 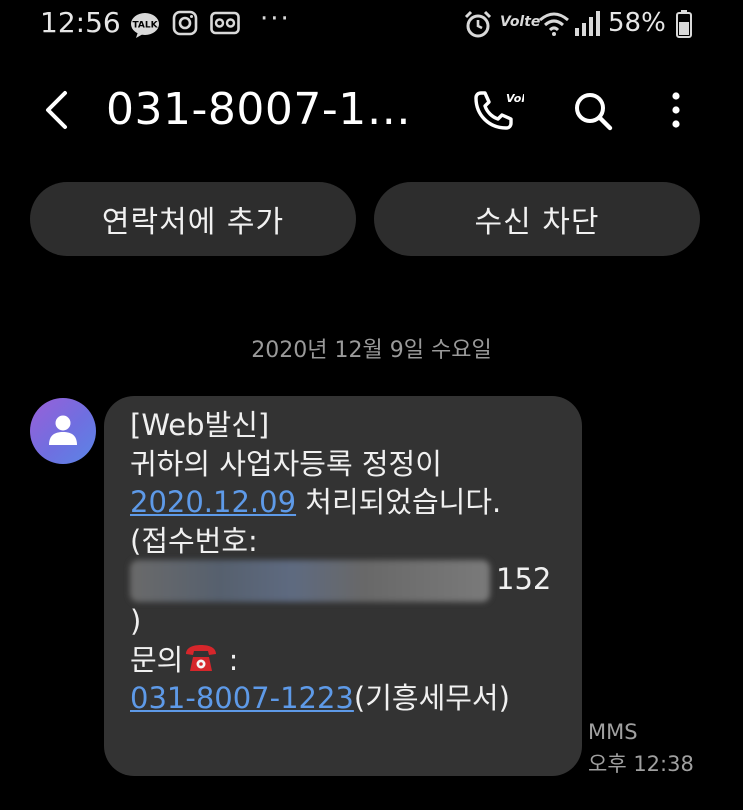 I want to click on volte-label: Volte, so click(x=520, y=22).